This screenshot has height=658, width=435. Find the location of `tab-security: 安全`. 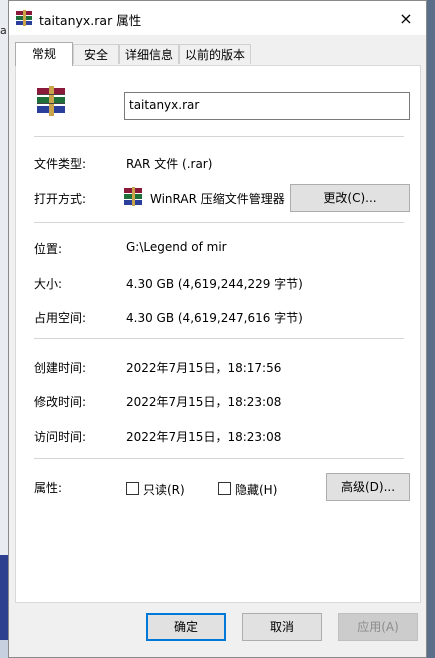

tab-security: 安全 is located at coordinates (96, 54).